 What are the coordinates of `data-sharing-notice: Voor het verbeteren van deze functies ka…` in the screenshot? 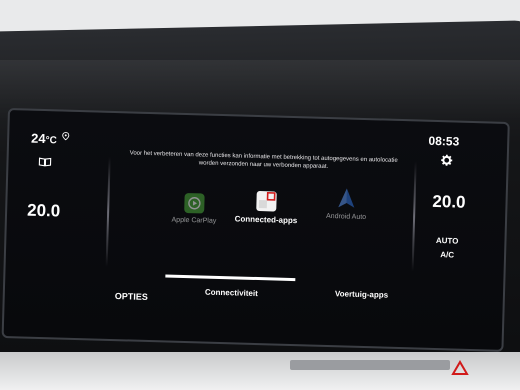 It's located at (263, 160).